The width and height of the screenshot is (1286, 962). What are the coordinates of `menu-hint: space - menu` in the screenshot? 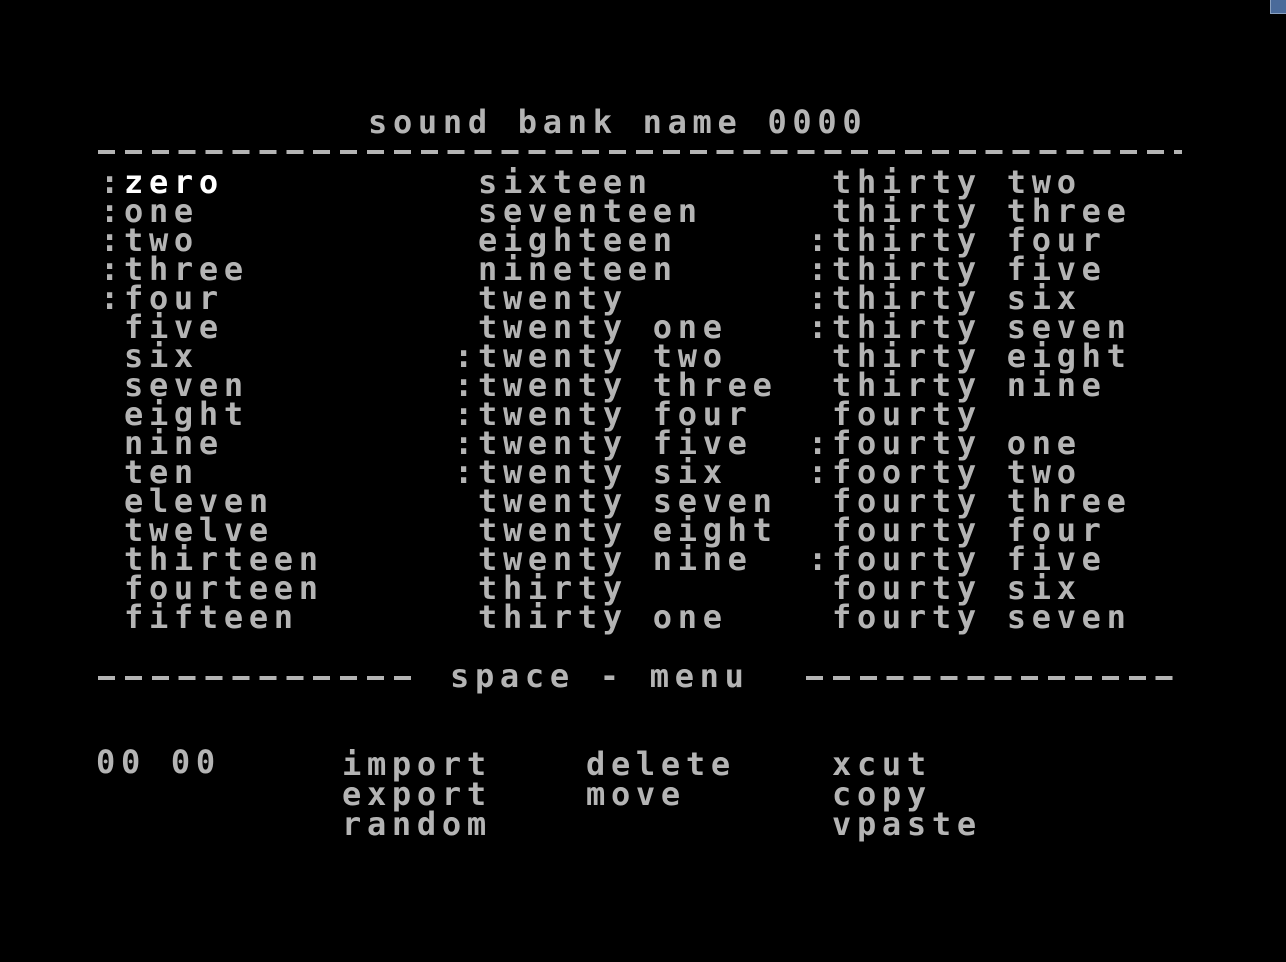 It's located at (600, 676).